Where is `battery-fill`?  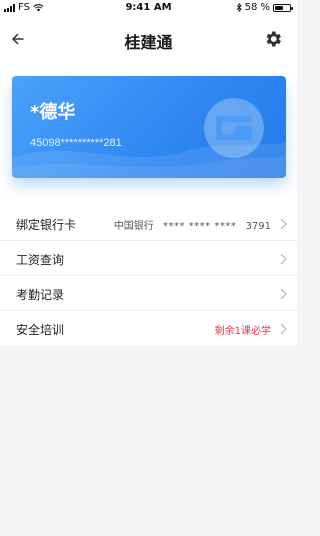
battery-fill is located at coordinates (279, 7).